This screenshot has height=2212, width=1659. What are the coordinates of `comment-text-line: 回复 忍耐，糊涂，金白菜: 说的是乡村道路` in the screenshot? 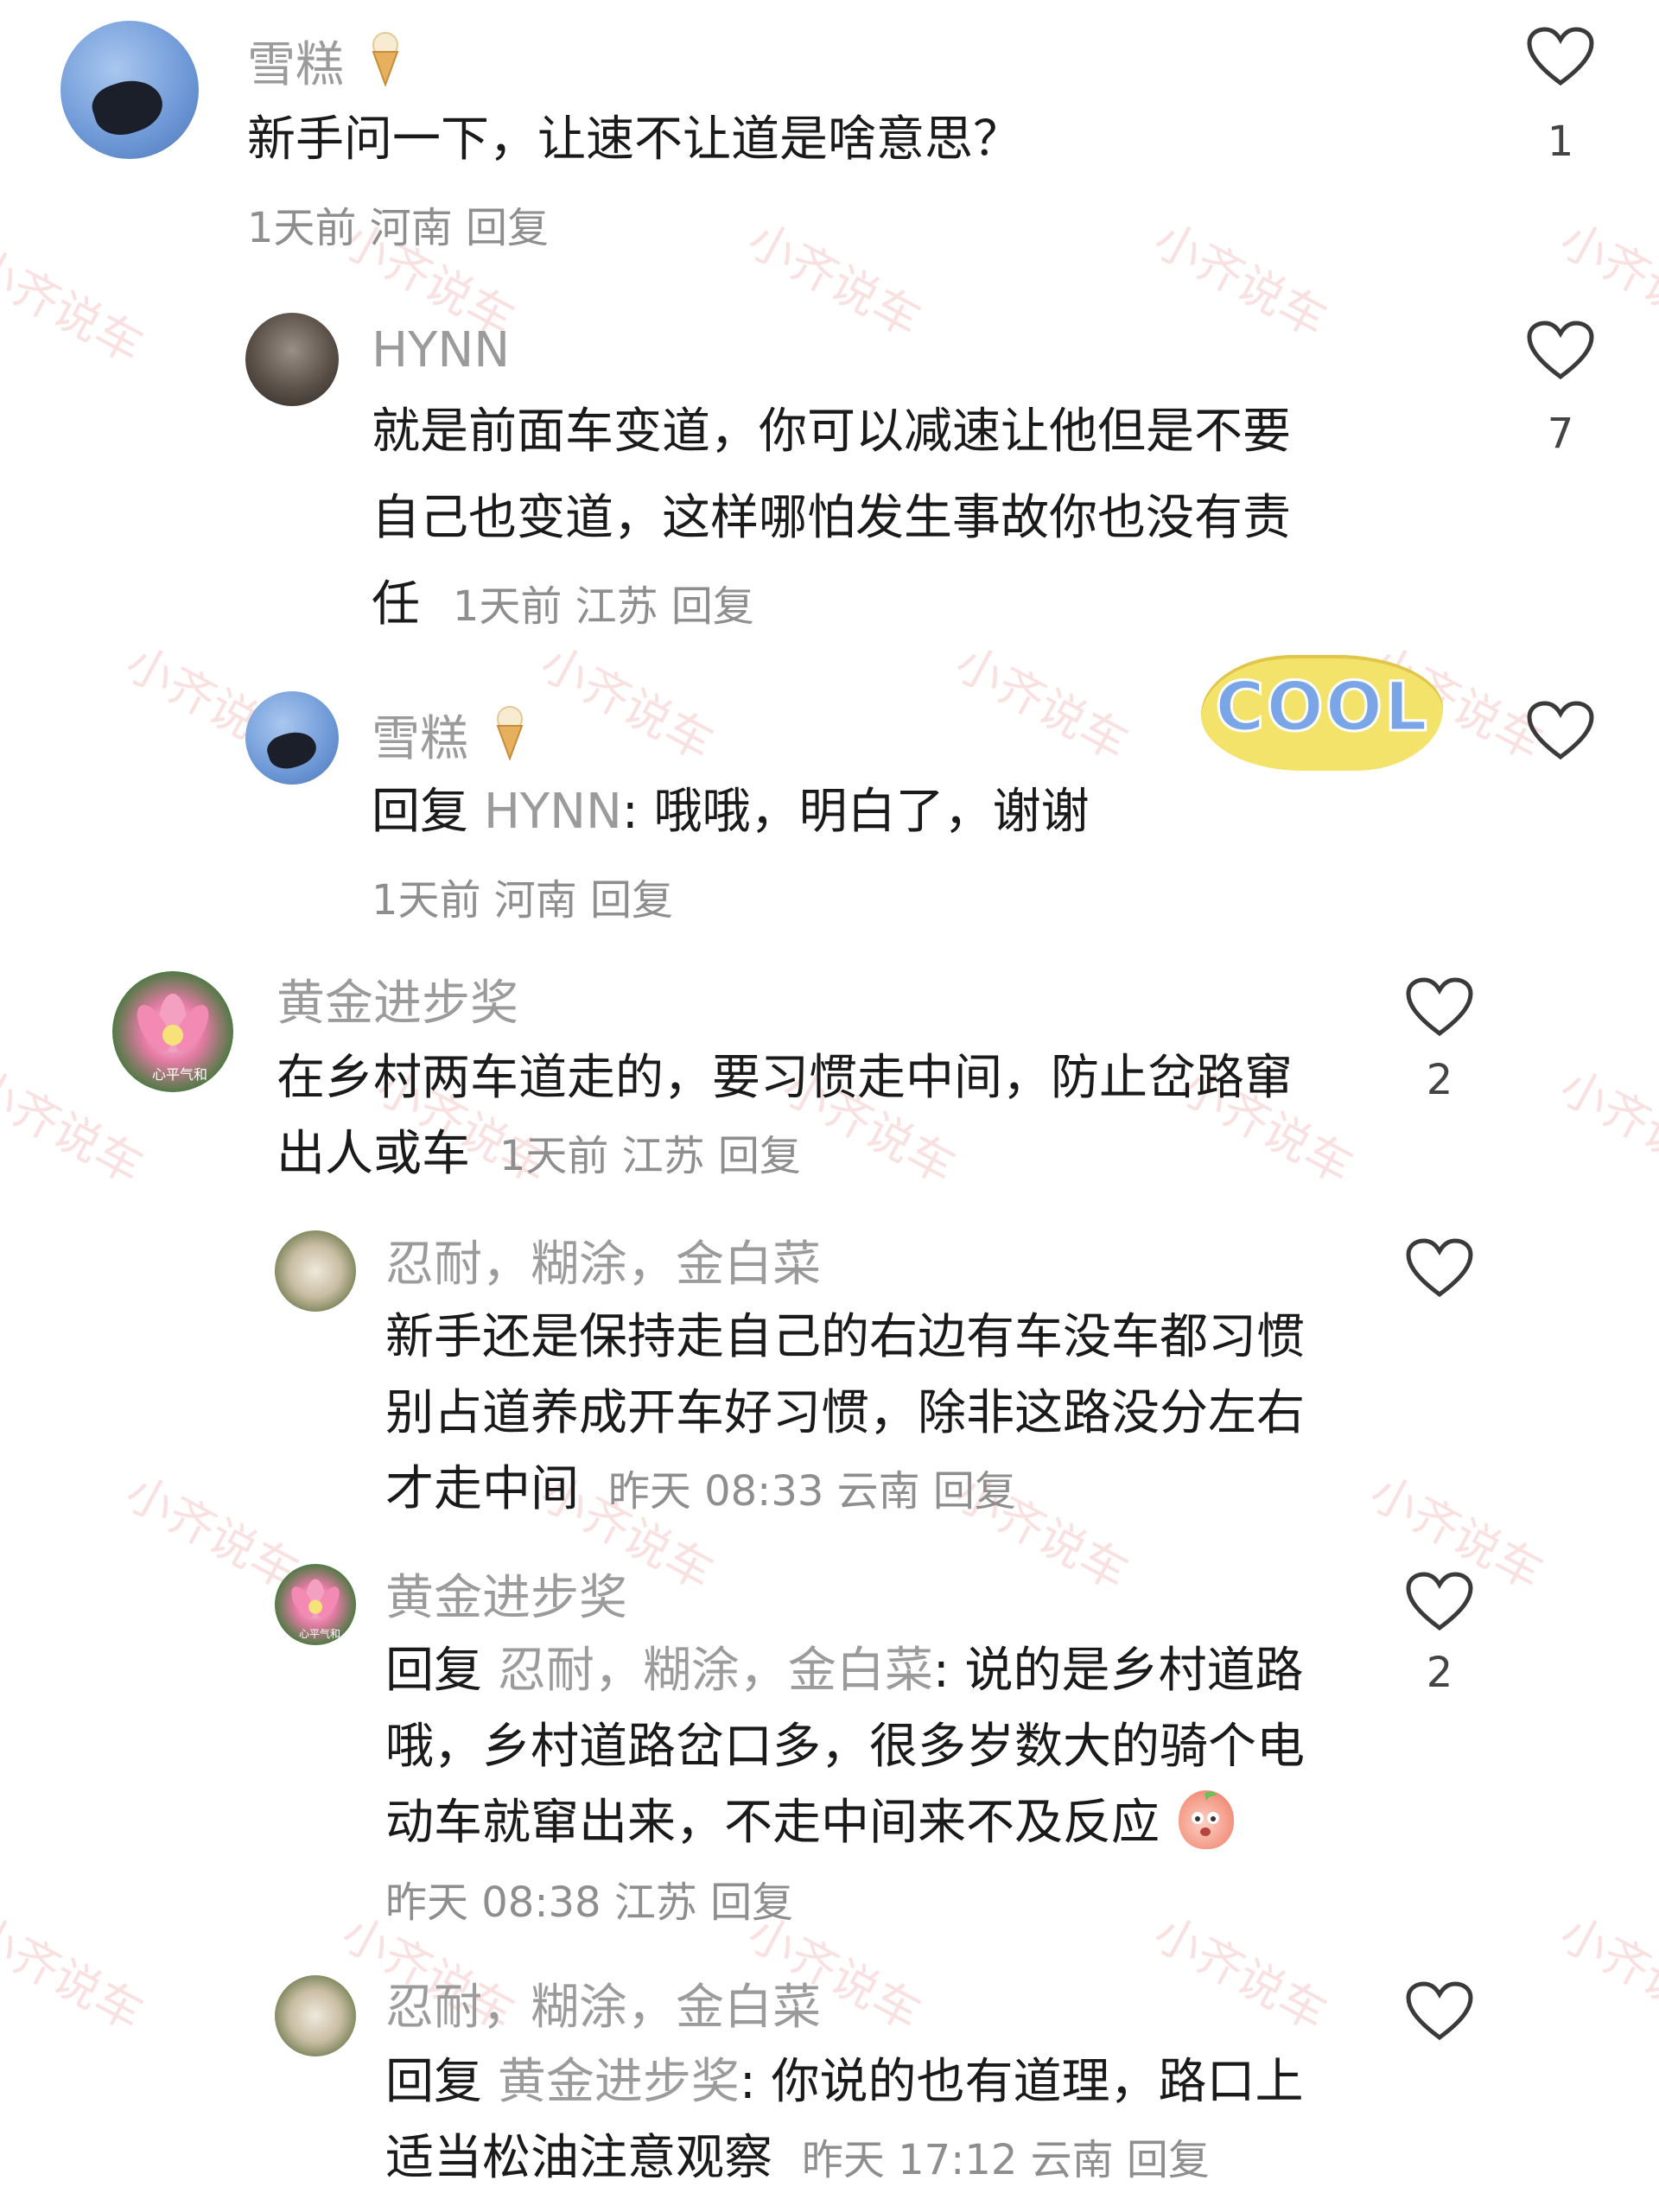 It's located at (844, 1671).